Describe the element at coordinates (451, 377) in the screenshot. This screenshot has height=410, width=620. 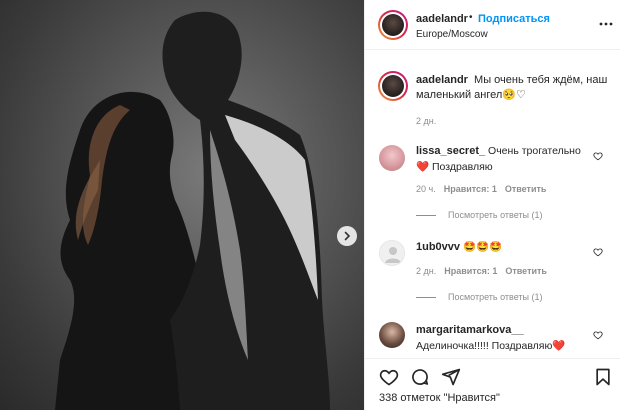
I see `share-icon` at that location.